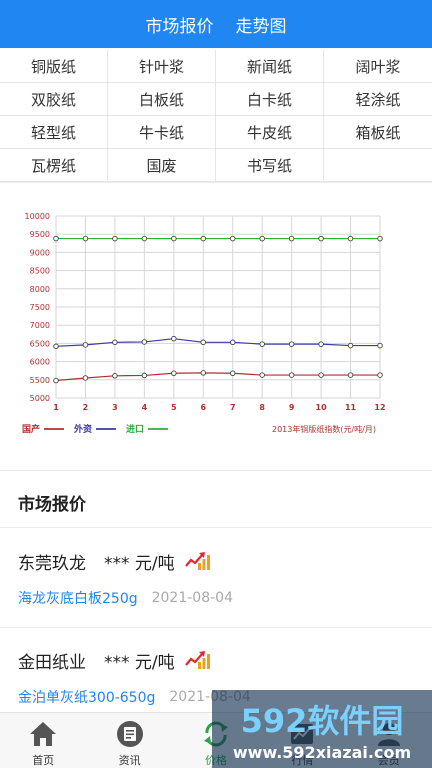  What do you see at coordinates (43, 740) in the screenshot?
I see `nav-home: 首页` at bounding box center [43, 740].